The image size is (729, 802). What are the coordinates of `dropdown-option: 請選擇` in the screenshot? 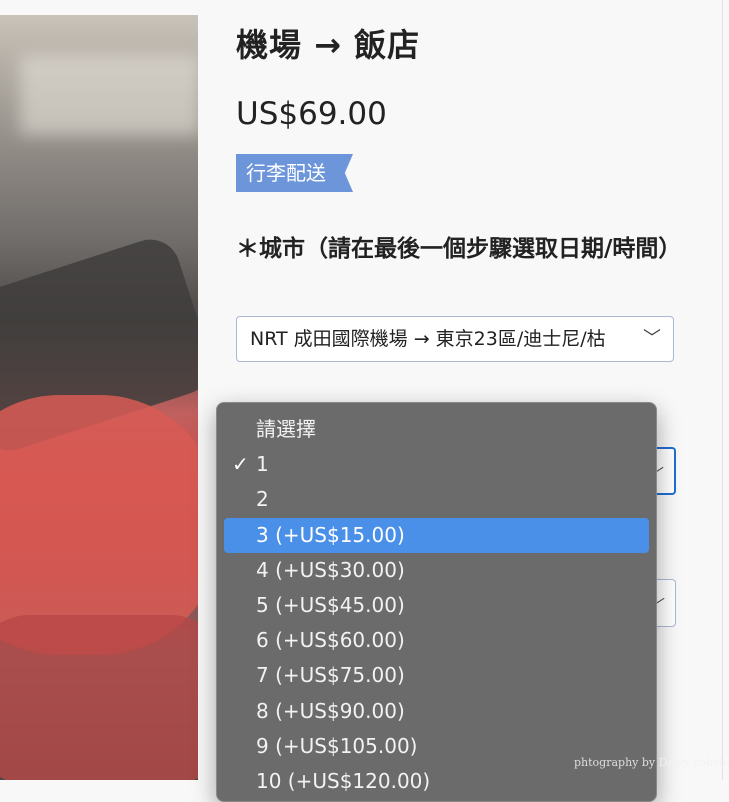 It's located at (436, 429).